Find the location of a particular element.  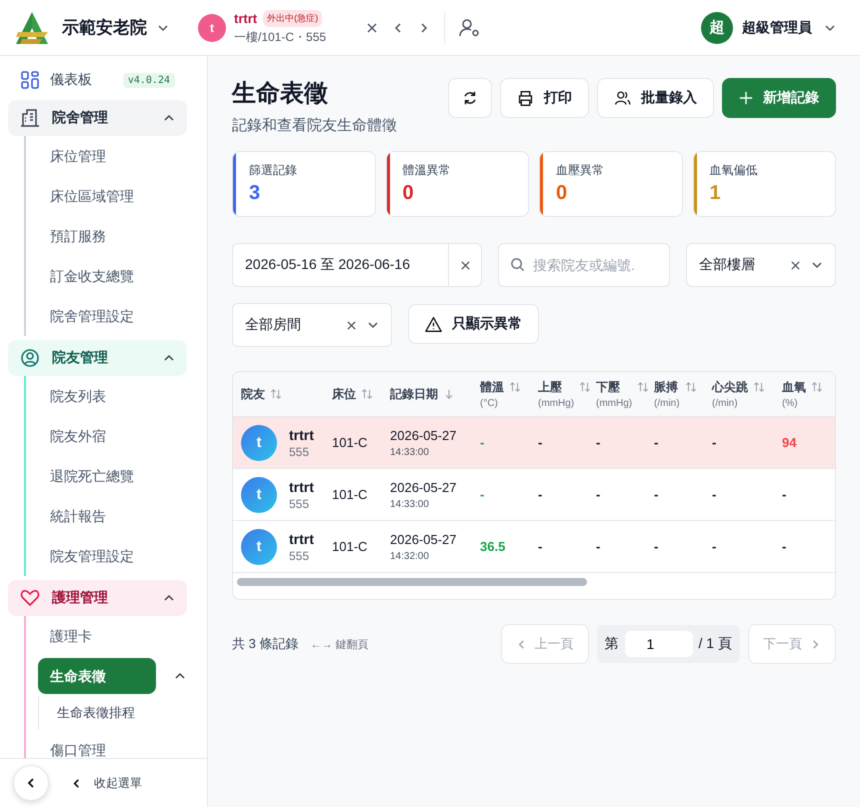

column-header: 記錄日期 is located at coordinates (414, 394).